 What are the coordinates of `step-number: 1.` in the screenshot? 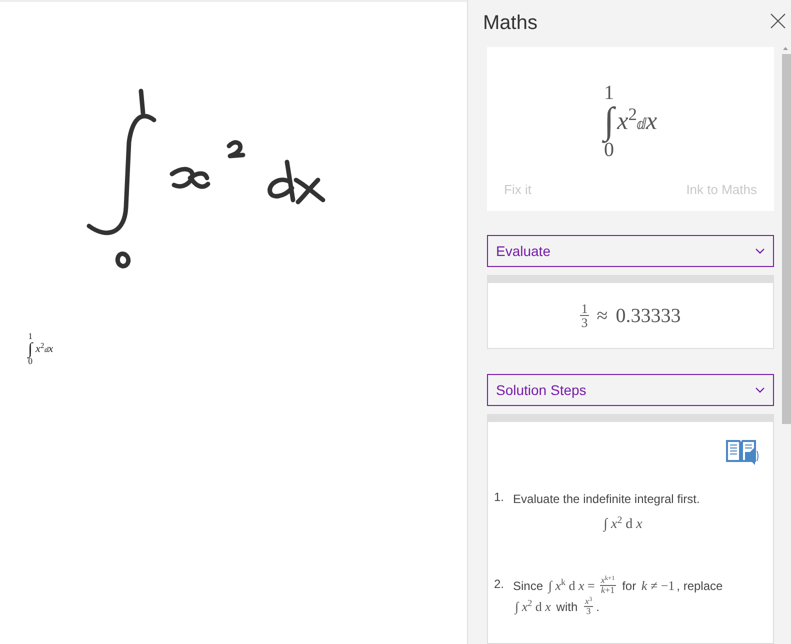 It's located at (499, 497).